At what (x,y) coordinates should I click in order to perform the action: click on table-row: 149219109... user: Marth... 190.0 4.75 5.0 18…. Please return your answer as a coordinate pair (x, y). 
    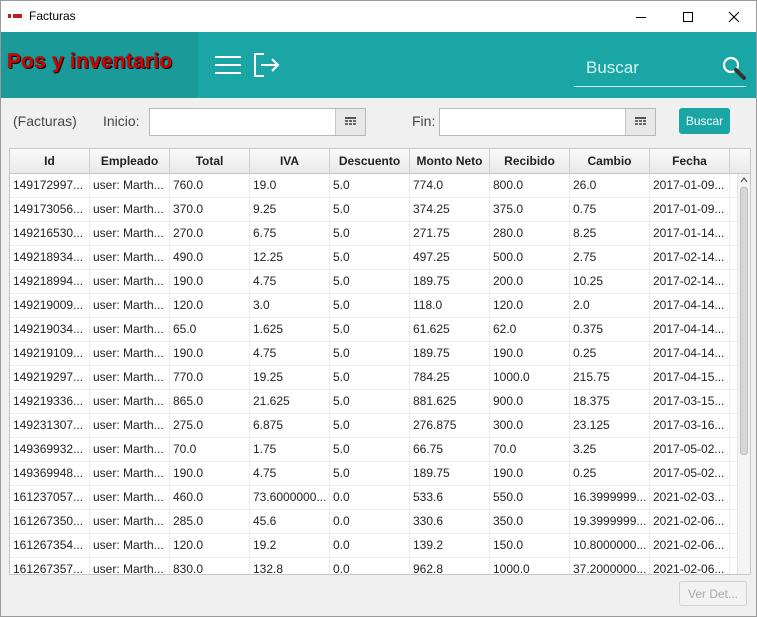
    Looking at the image, I should click on (373, 354).